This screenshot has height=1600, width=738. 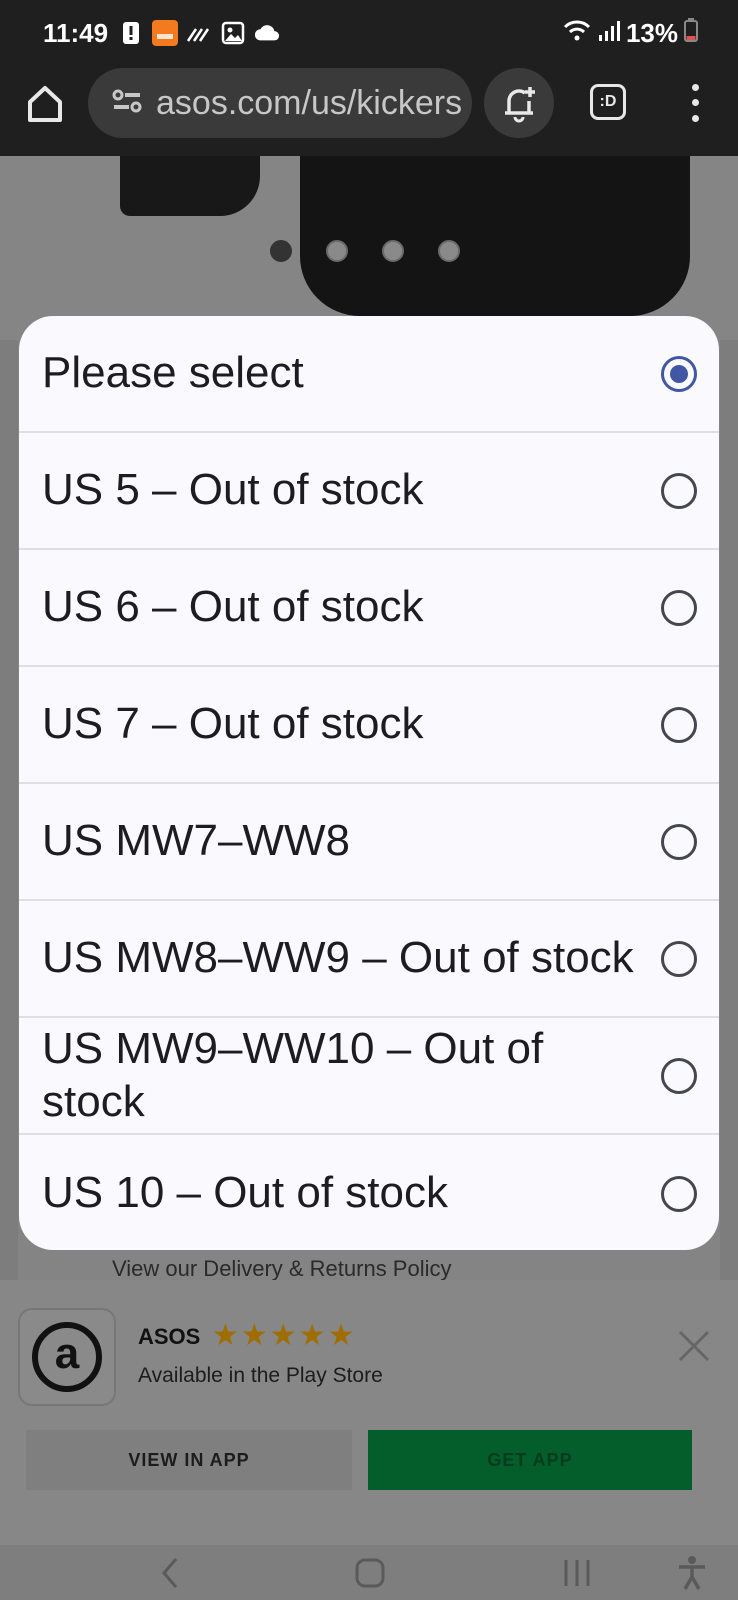 I want to click on browser-toolbar: asos.com/us/kickers :D, so click(x=369, y=111).